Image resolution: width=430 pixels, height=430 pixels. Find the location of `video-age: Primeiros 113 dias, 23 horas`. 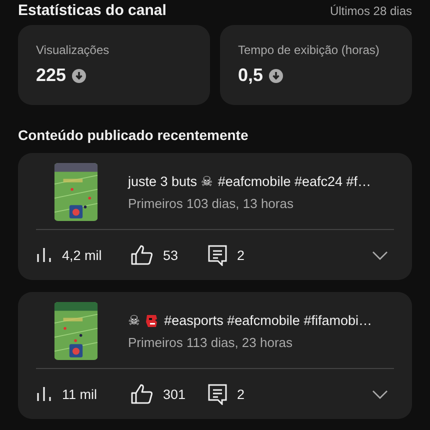

video-age: Primeiros 113 dias, 23 horas is located at coordinates (211, 342).